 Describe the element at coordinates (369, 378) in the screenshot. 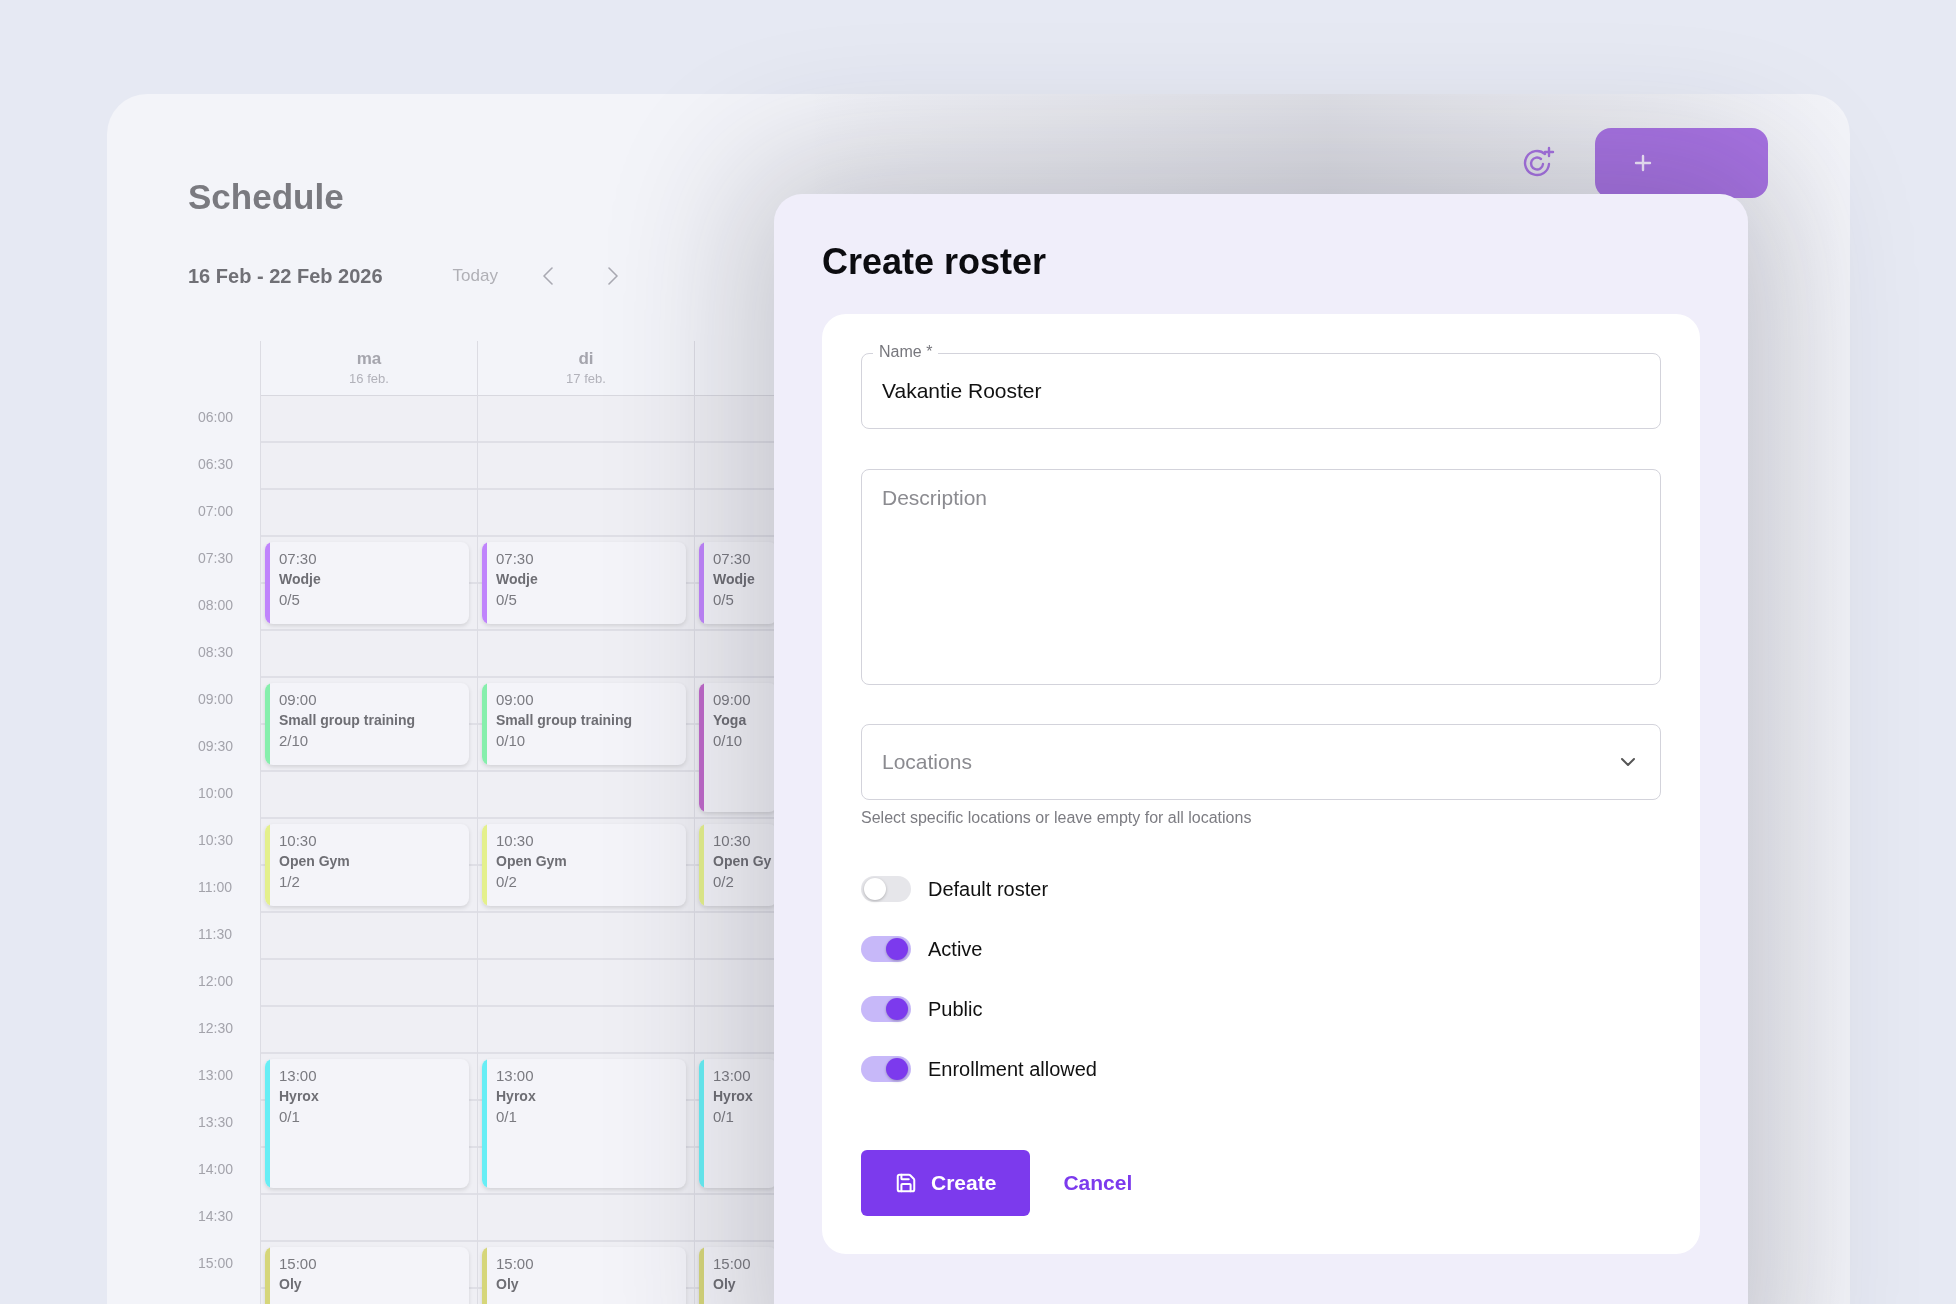

I see `day-date: 16 feb.` at that location.